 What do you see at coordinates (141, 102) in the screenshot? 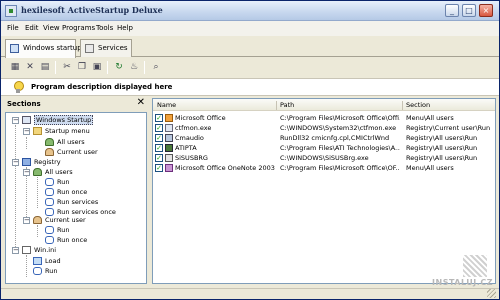
I see `close-sections-icon: ✕` at bounding box center [141, 102].